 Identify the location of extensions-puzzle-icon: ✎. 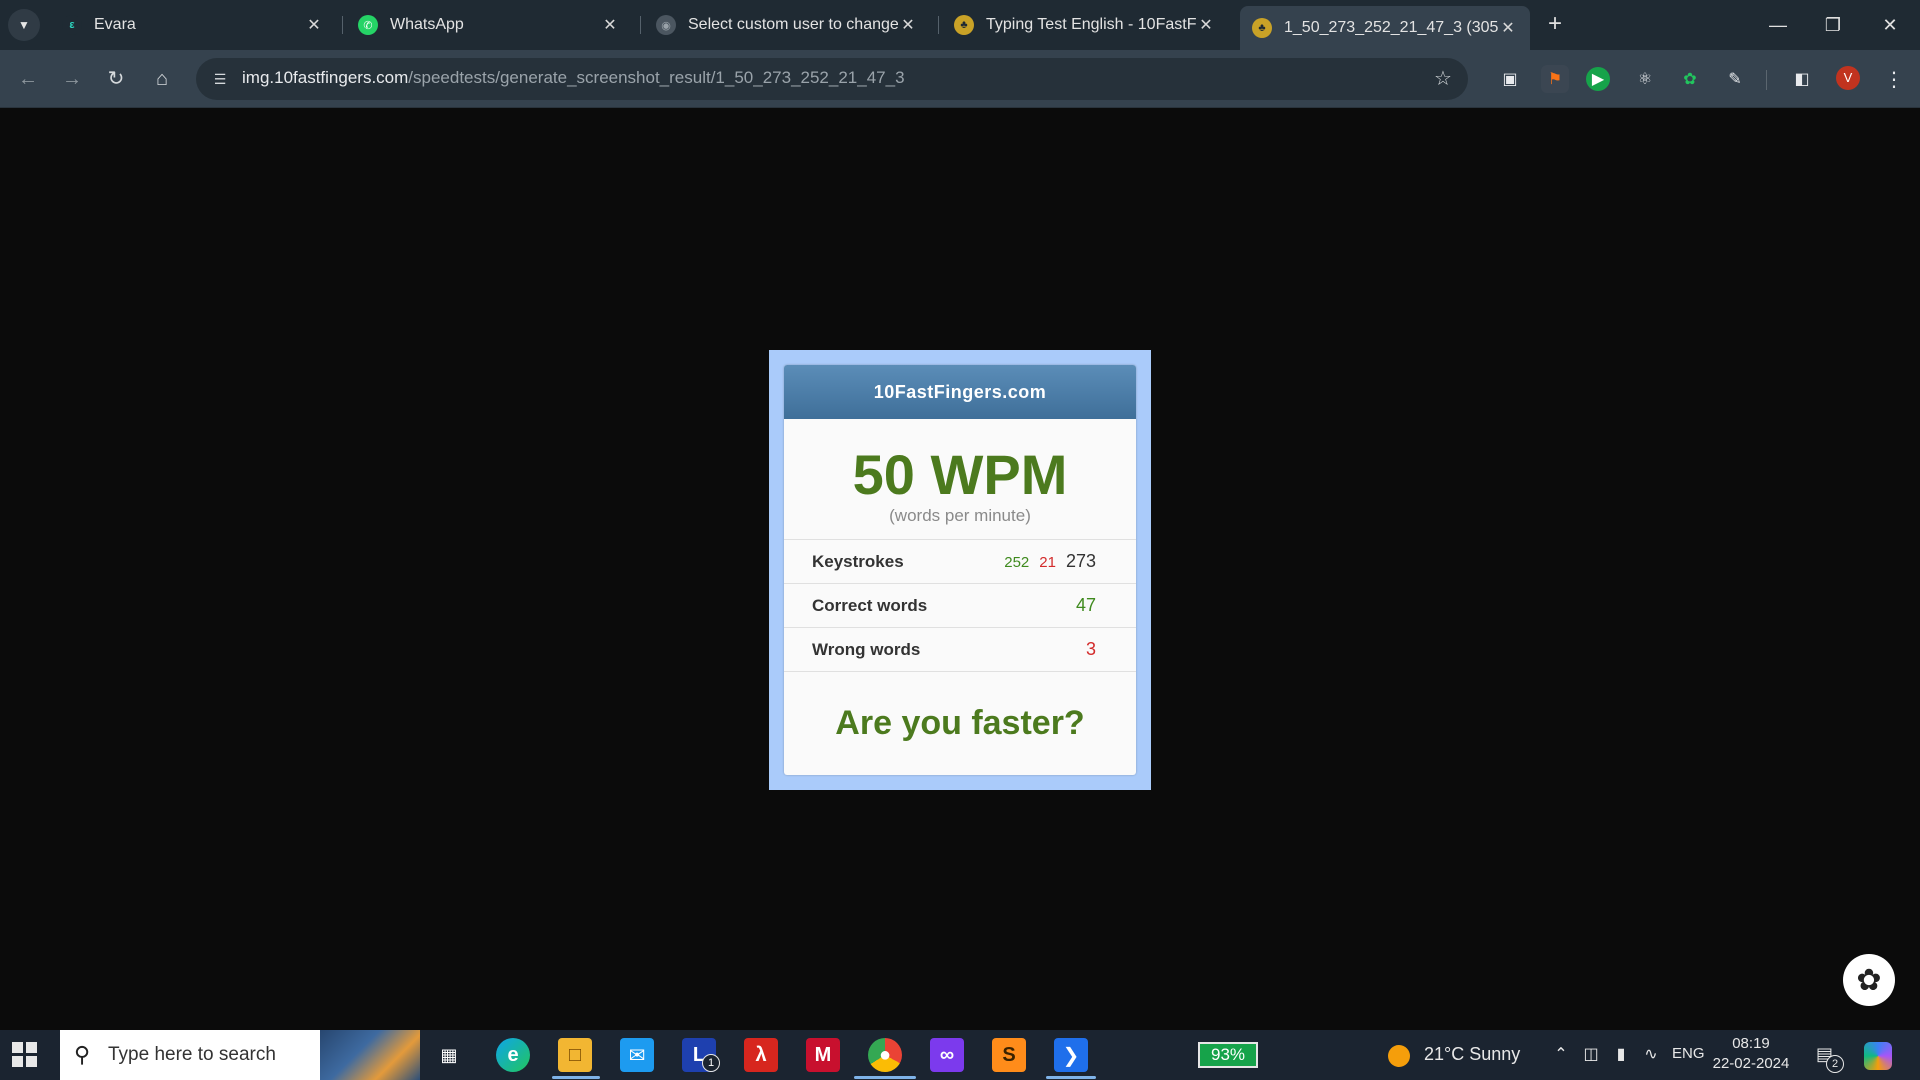
(1735, 79).